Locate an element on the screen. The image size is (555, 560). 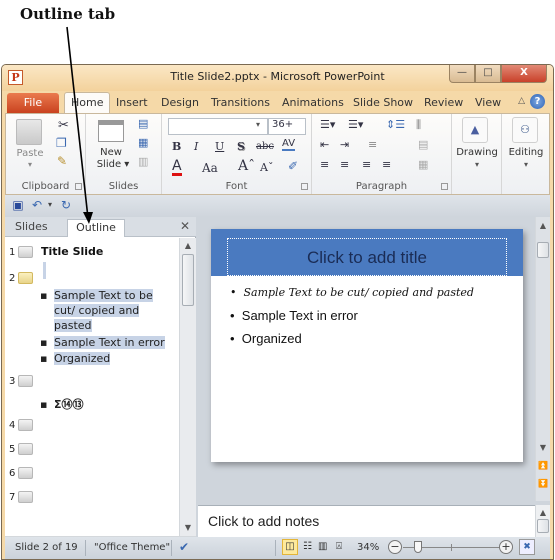
slide-icon-selected is located at coordinates (25, 278).